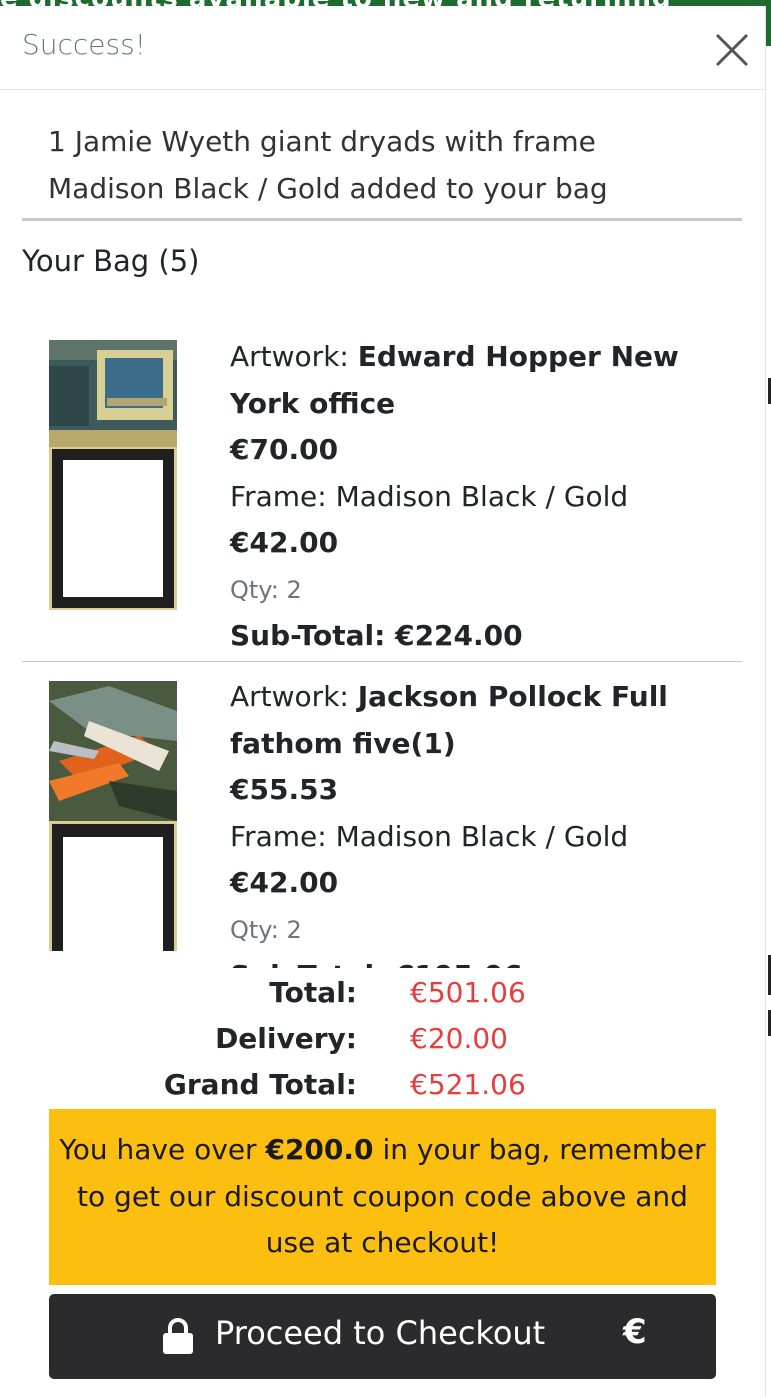 Image resolution: width=771 pixels, height=1397 pixels. What do you see at coordinates (313, 992) in the screenshot?
I see `total-label: Total:` at bounding box center [313, 992].